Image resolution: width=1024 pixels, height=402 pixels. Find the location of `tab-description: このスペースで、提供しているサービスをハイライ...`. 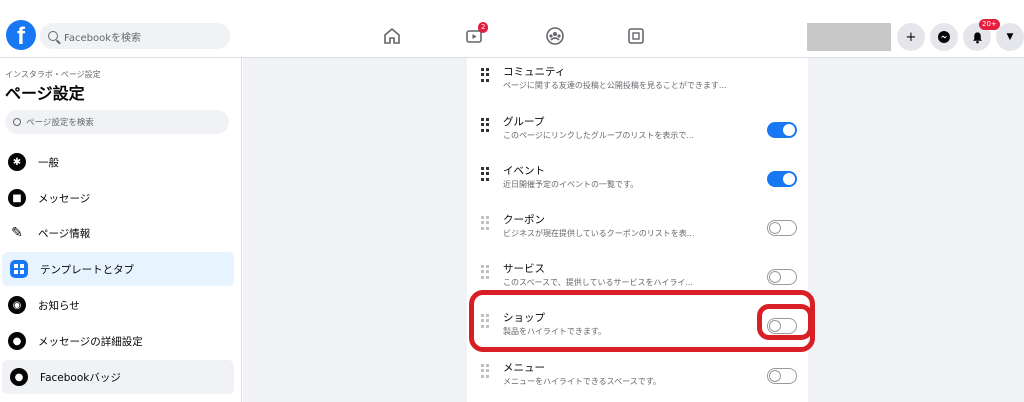

tab-description: このスペースで、提供しているサービスをハイライ... is located at coordinates (598, 282).